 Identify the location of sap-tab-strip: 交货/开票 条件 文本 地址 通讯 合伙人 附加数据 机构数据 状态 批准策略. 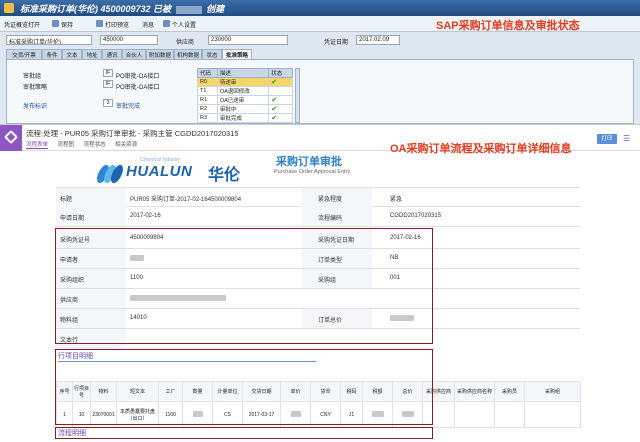
(316, 54).